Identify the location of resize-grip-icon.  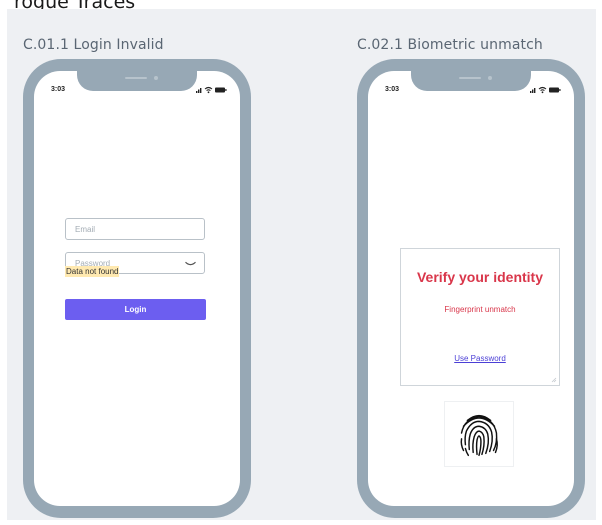
(554, 380).